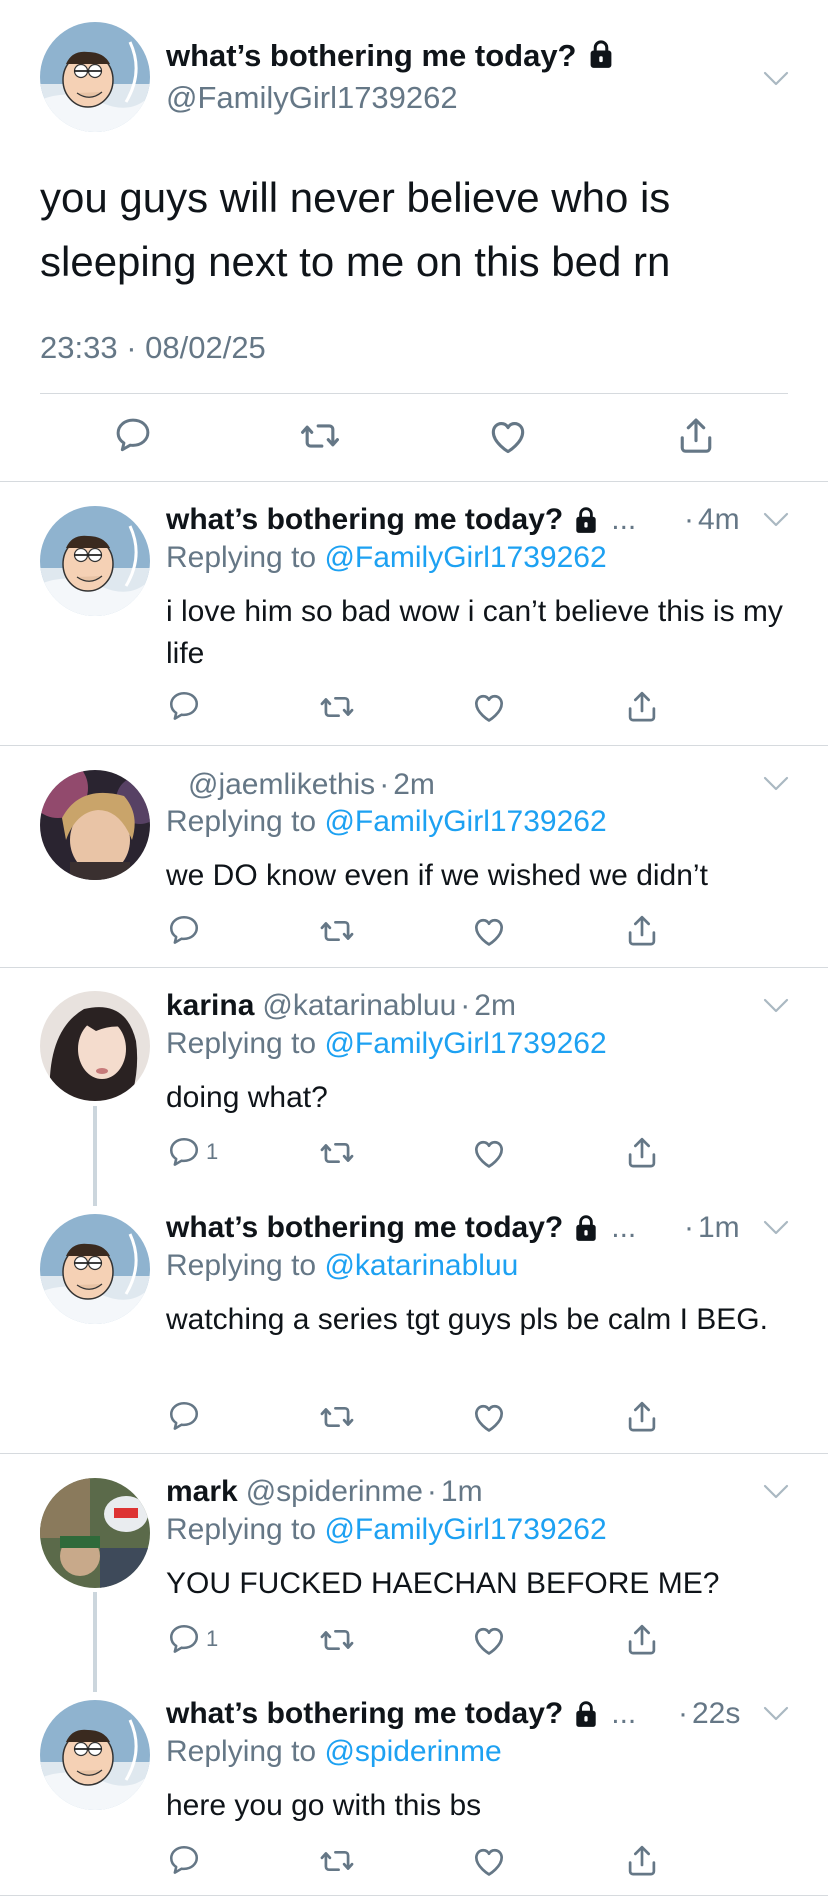 This screenshot has height=1898, width=828. I want to click on reply-time: 22s, so click(716, 1714).